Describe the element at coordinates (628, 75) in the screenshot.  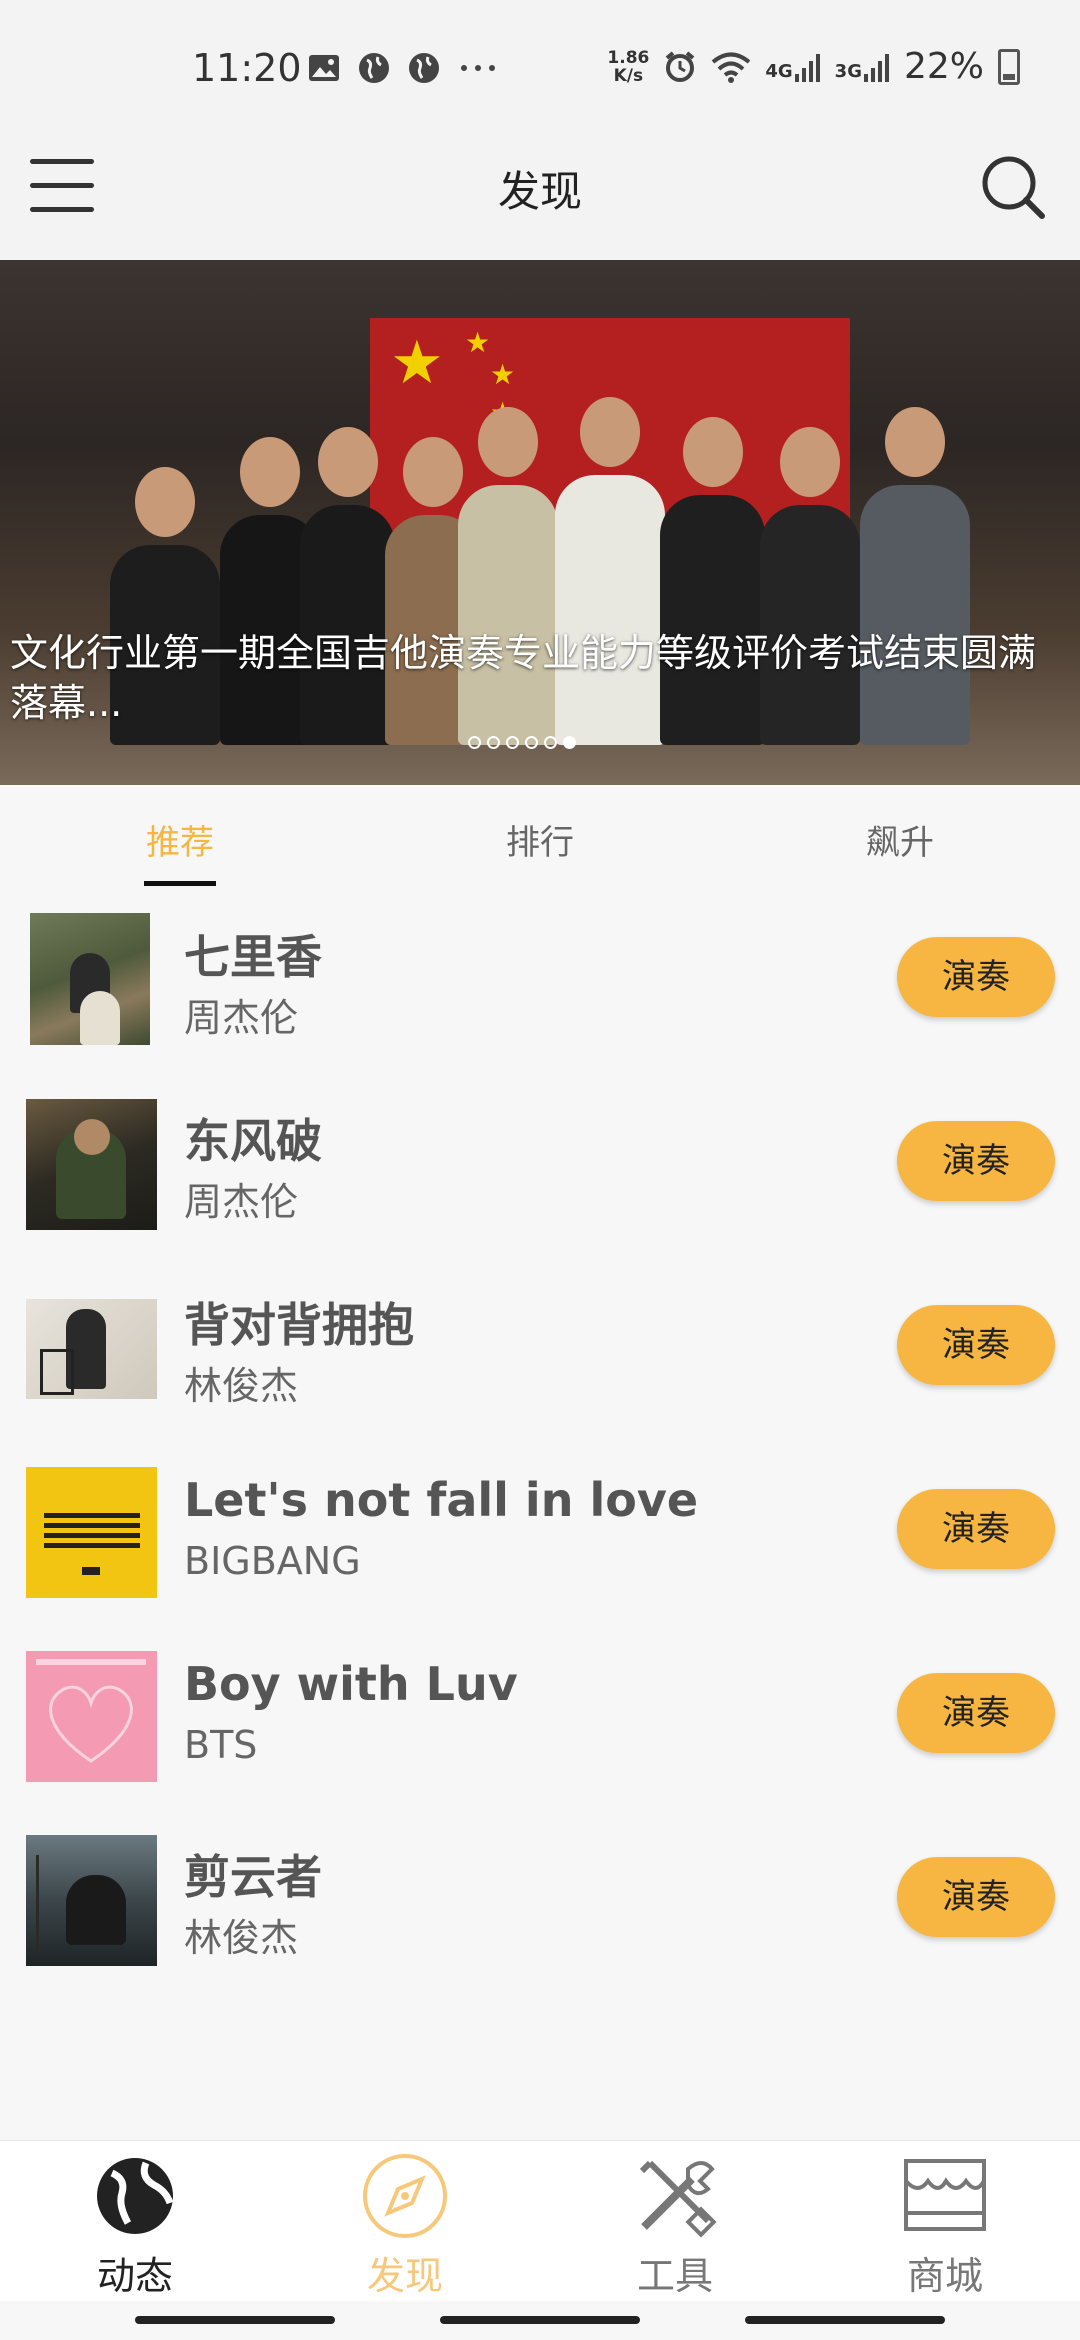
I see `network-speed-unit: K/s` at that location.